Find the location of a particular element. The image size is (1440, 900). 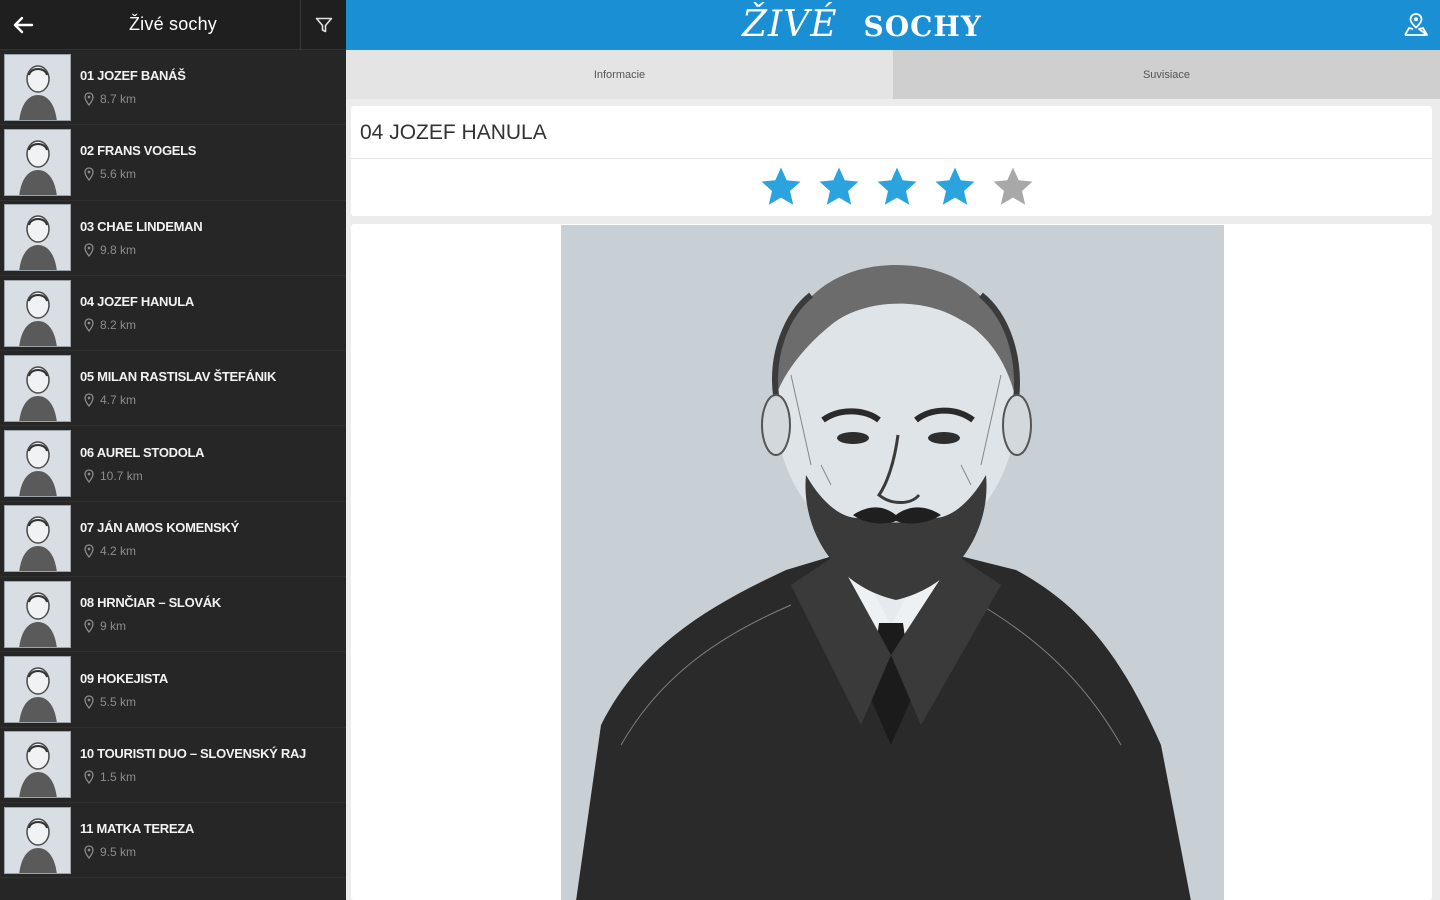

detail-tabs: Informacie Suvisiace is located at coordinates (893, 74).